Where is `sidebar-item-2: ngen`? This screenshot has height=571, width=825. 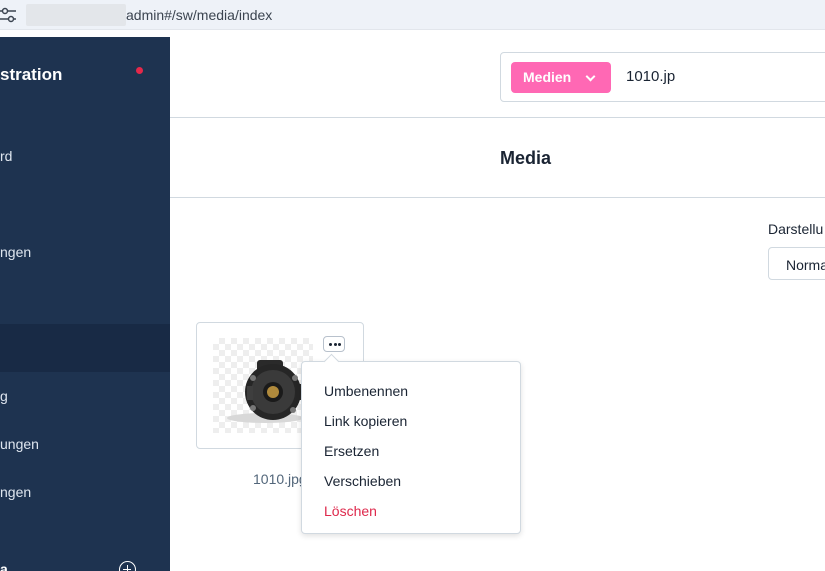 sidebar-item-2: ngen is located at coordinates (15, 252).